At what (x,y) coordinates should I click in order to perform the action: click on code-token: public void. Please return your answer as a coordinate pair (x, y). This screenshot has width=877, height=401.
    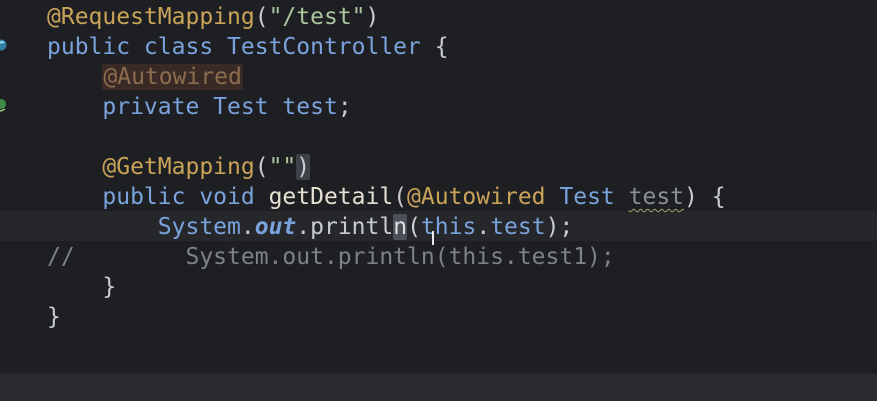
    Looking at the image, I should click on (185, 197).